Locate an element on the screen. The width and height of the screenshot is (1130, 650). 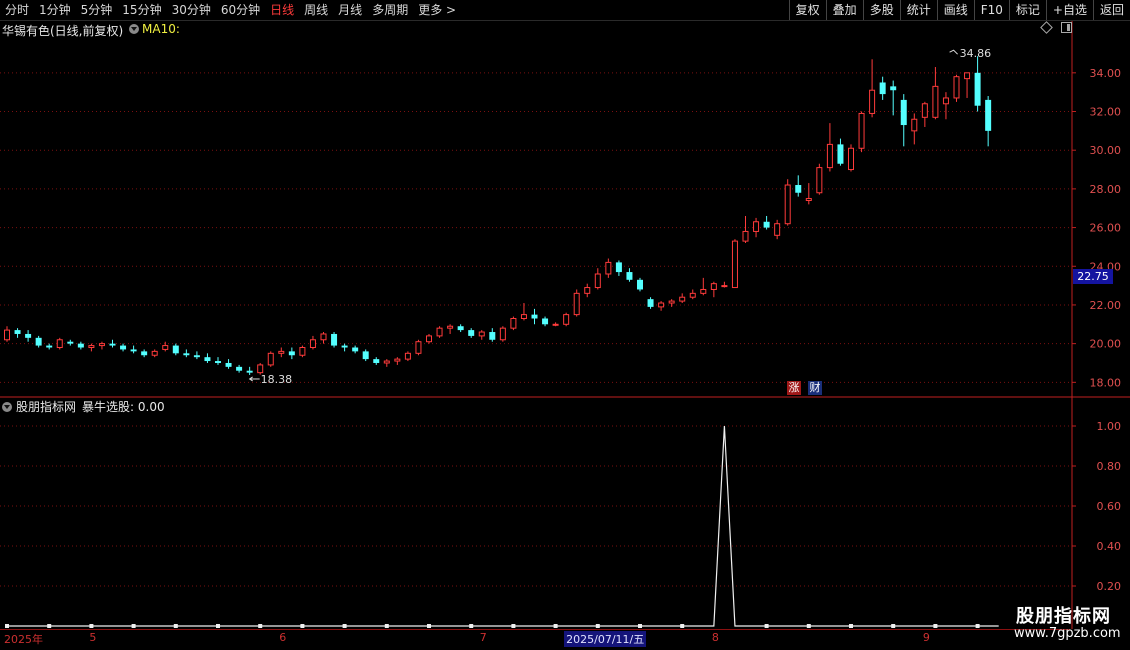
high-marker-arrow is located at coordinates (953, 52).